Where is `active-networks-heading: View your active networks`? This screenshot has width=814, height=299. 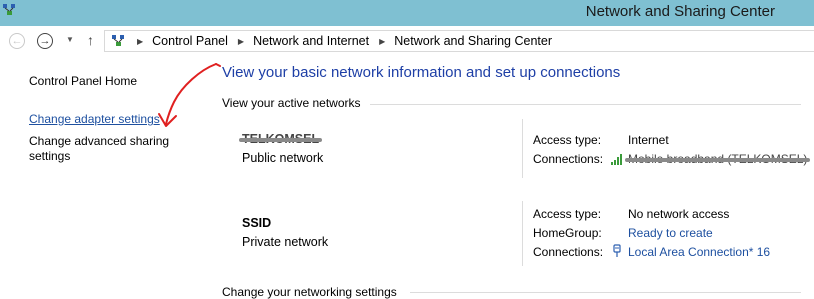
active-networks-heading: View your active networks is located at coordinates (291, 103).